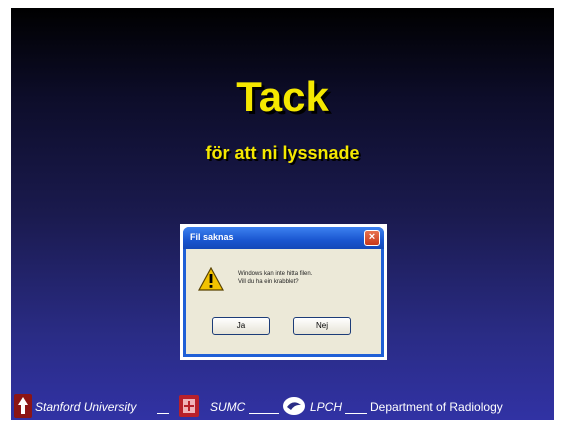  What do you see at coordinates (294, 406) in the screenshot?
I see `lpch-logo-icon` at bounding box center [294, 406].